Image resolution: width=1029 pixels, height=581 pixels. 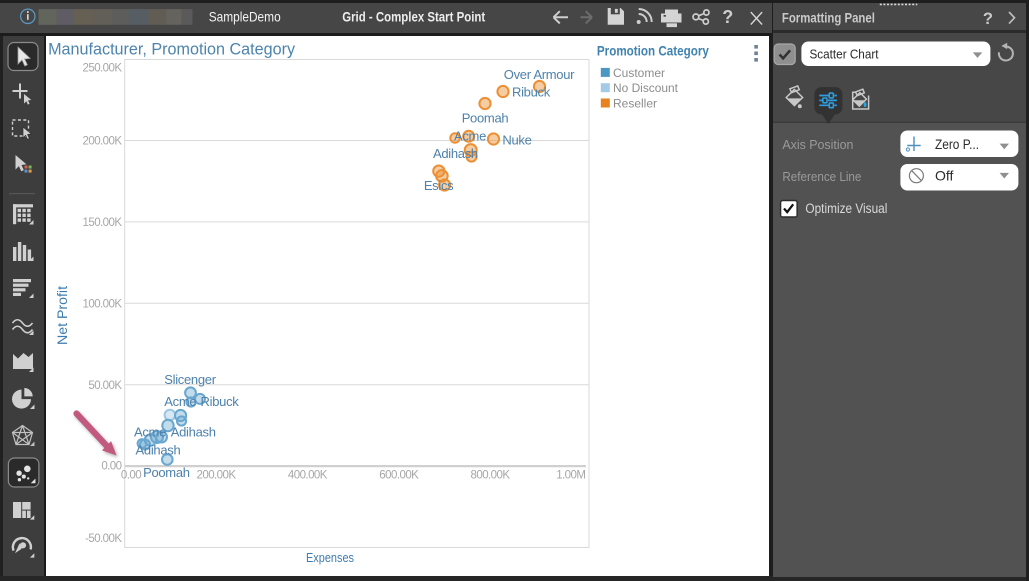 What do you see at coordinates (308, 475) in the screenshot?
I see `svg-text: 400.00K` at bounding box center [308, 475].